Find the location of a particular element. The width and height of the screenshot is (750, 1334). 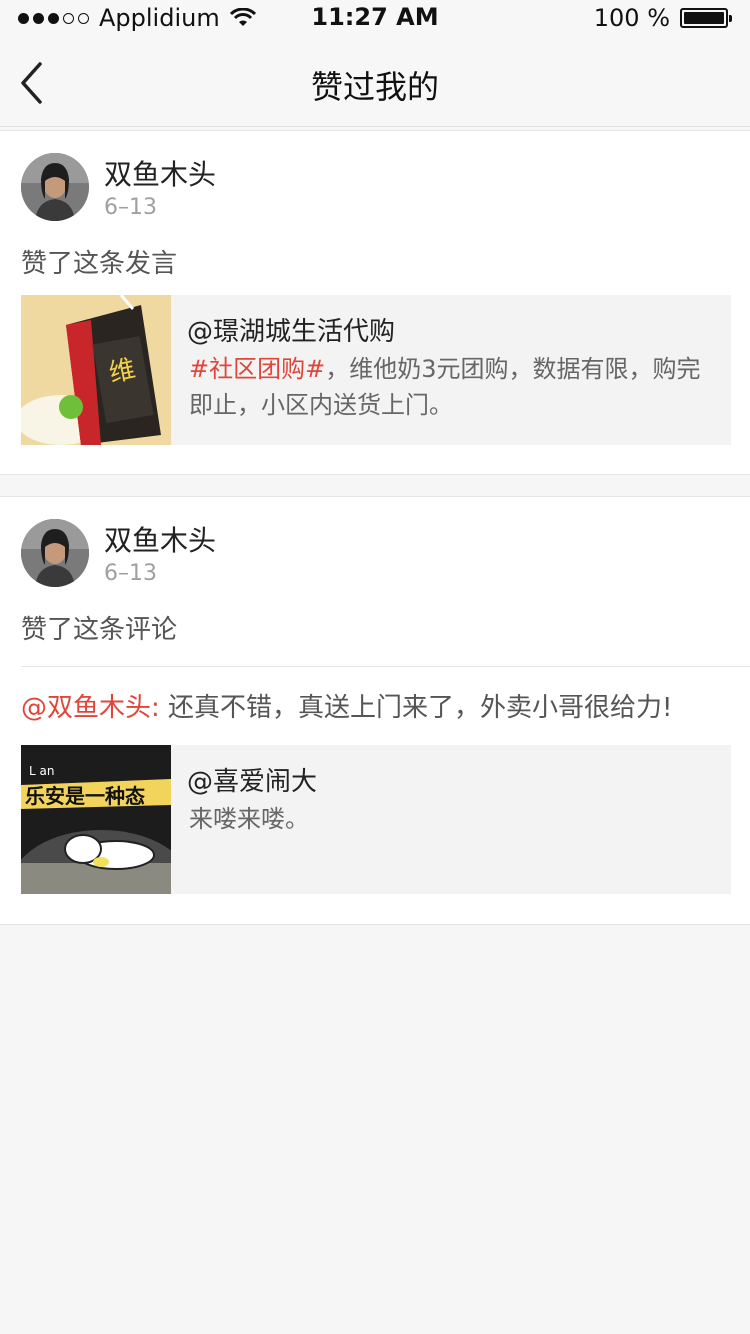

comment-text: @双鱼木头: 还真不错，真送上门来了，外卖小哥很给力! is located at coordinates (346, 705).